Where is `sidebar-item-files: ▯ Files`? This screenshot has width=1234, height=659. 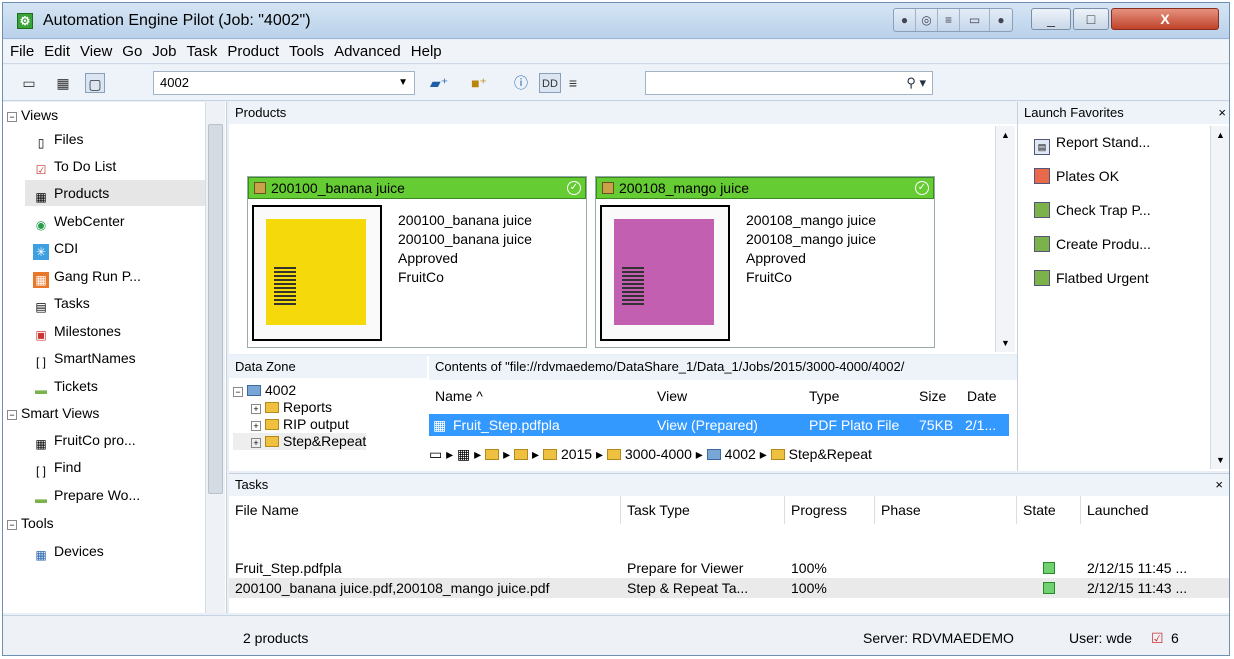 sidebar-item-files: ▯ Files is located at coordinates (58, 139).